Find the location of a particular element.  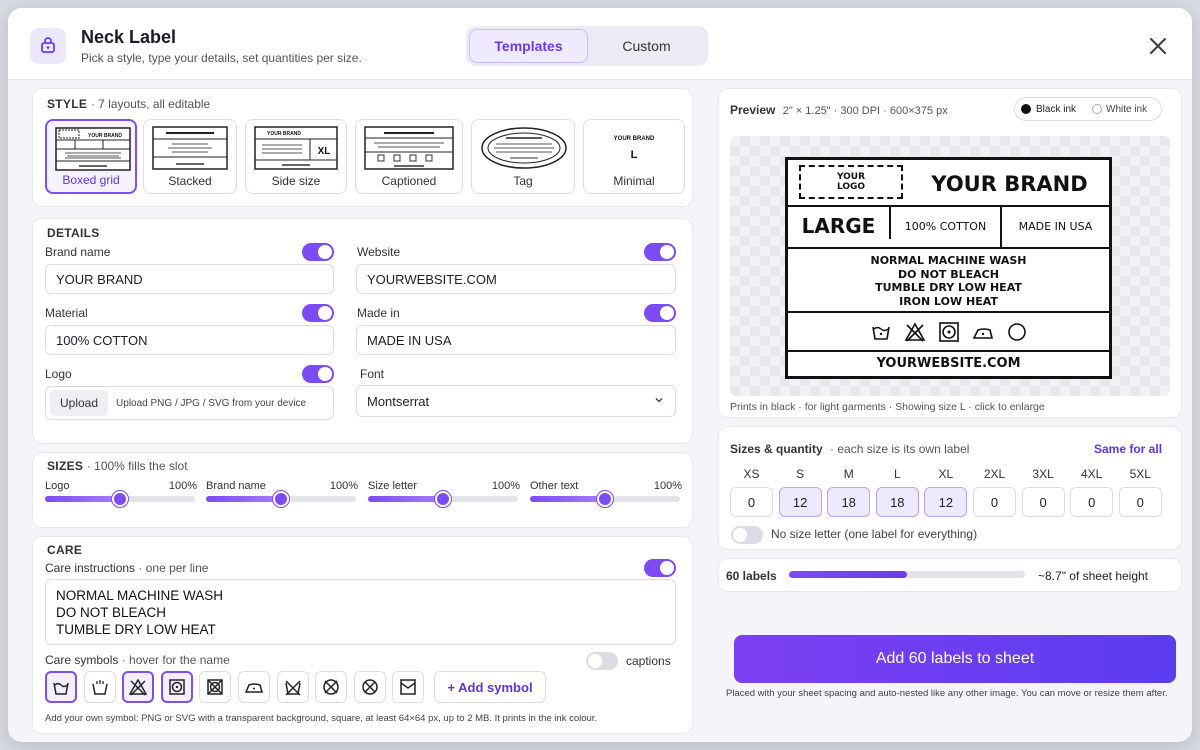

layout-boxed-grid: YOUR BRAND Boxed grid is located at coordinates (91, 156).